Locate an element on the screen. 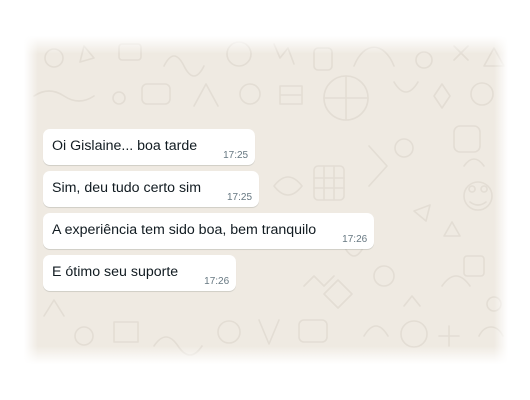  message-bubble: Sim, deu tudo certo sim 17:25 is located at coordinates (151, 189).